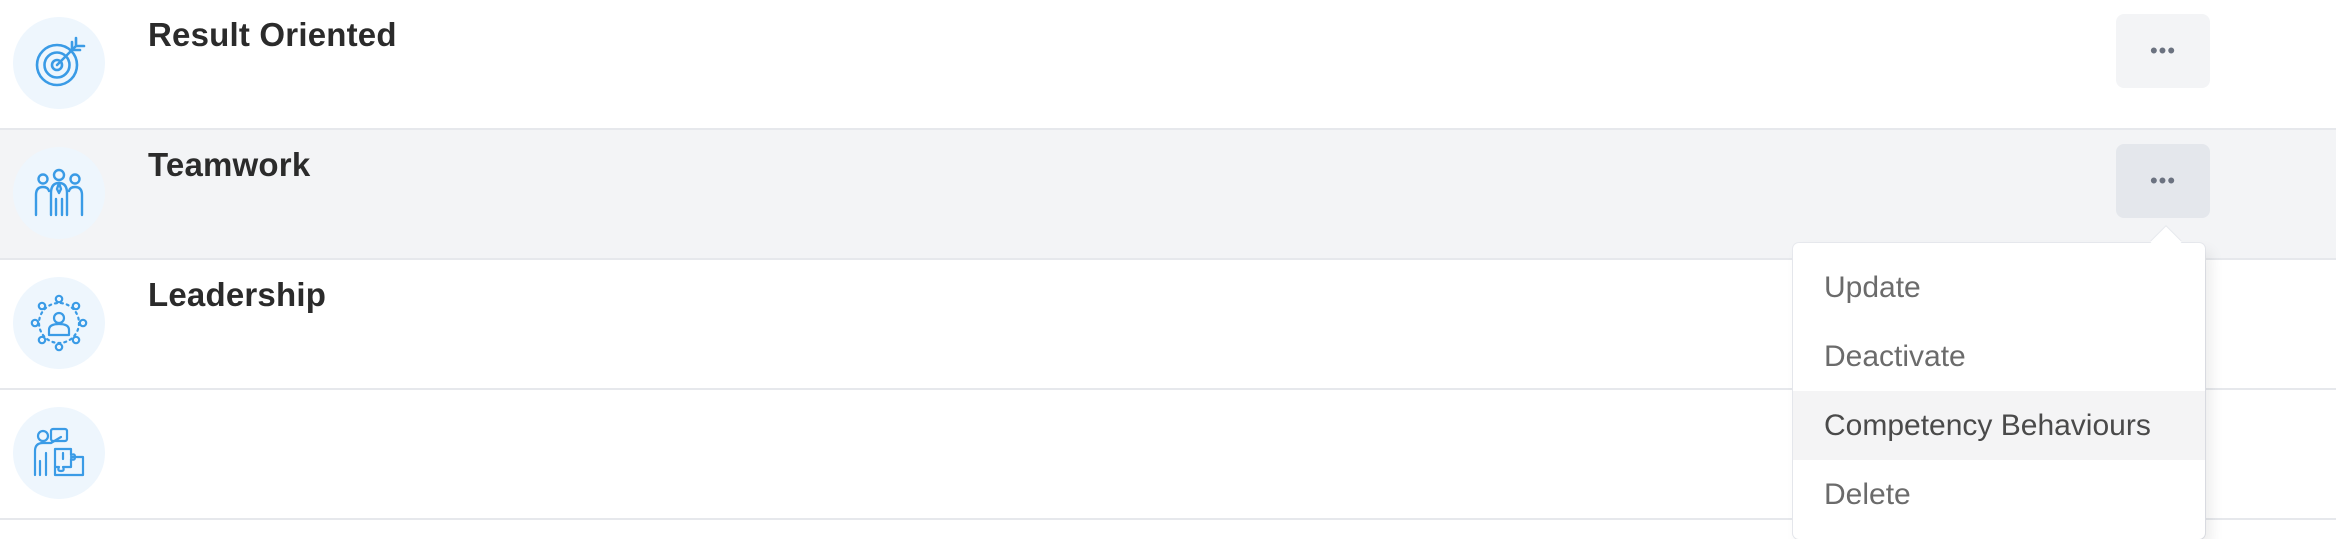 The image size is (2336, 539). Describe the element at coordinates (237, 294) in the screenshot. I see `competency-title: Leadership` at that location.